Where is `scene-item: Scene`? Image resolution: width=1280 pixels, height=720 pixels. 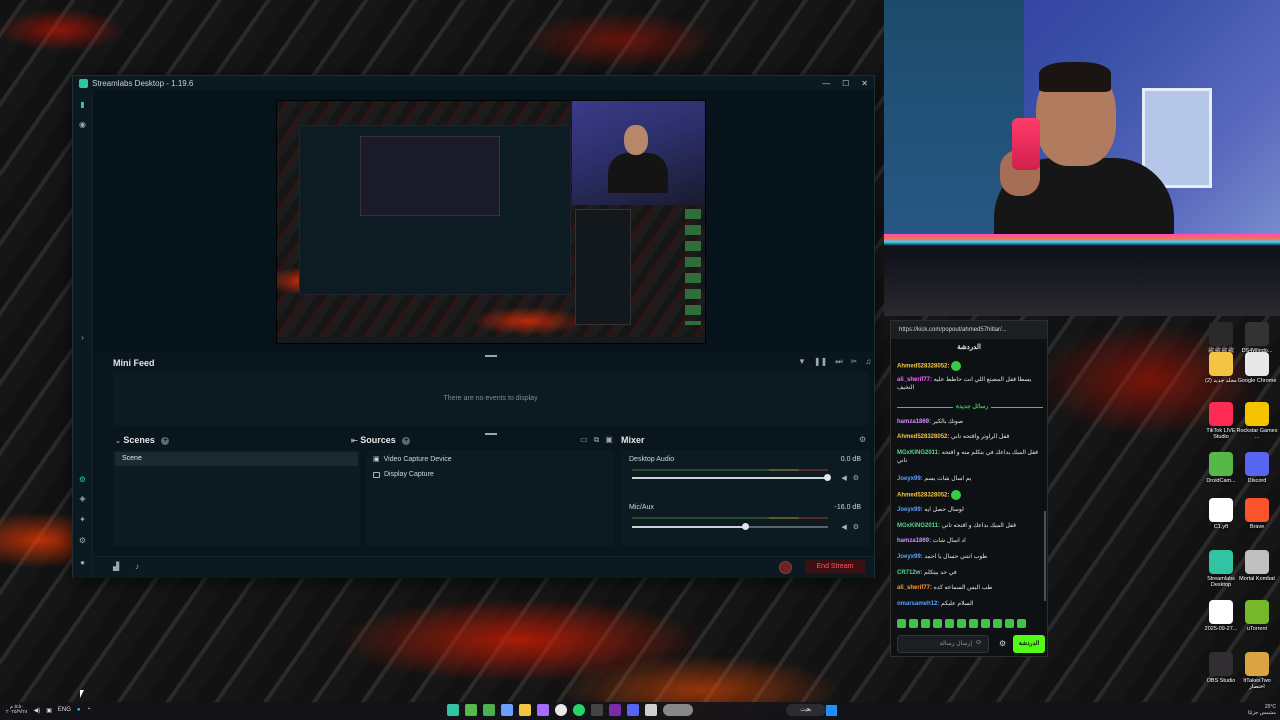
scene-item: Scene is located at coordinates (236, 459).